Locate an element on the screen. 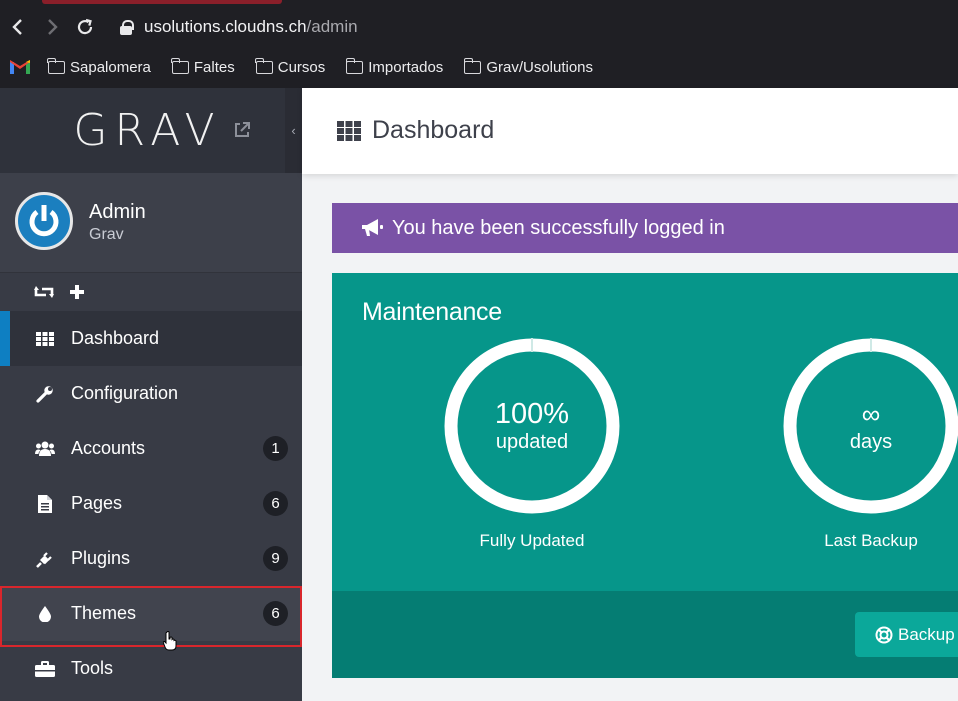  bookmark-label: Importados is located at coordinates (406, 67).